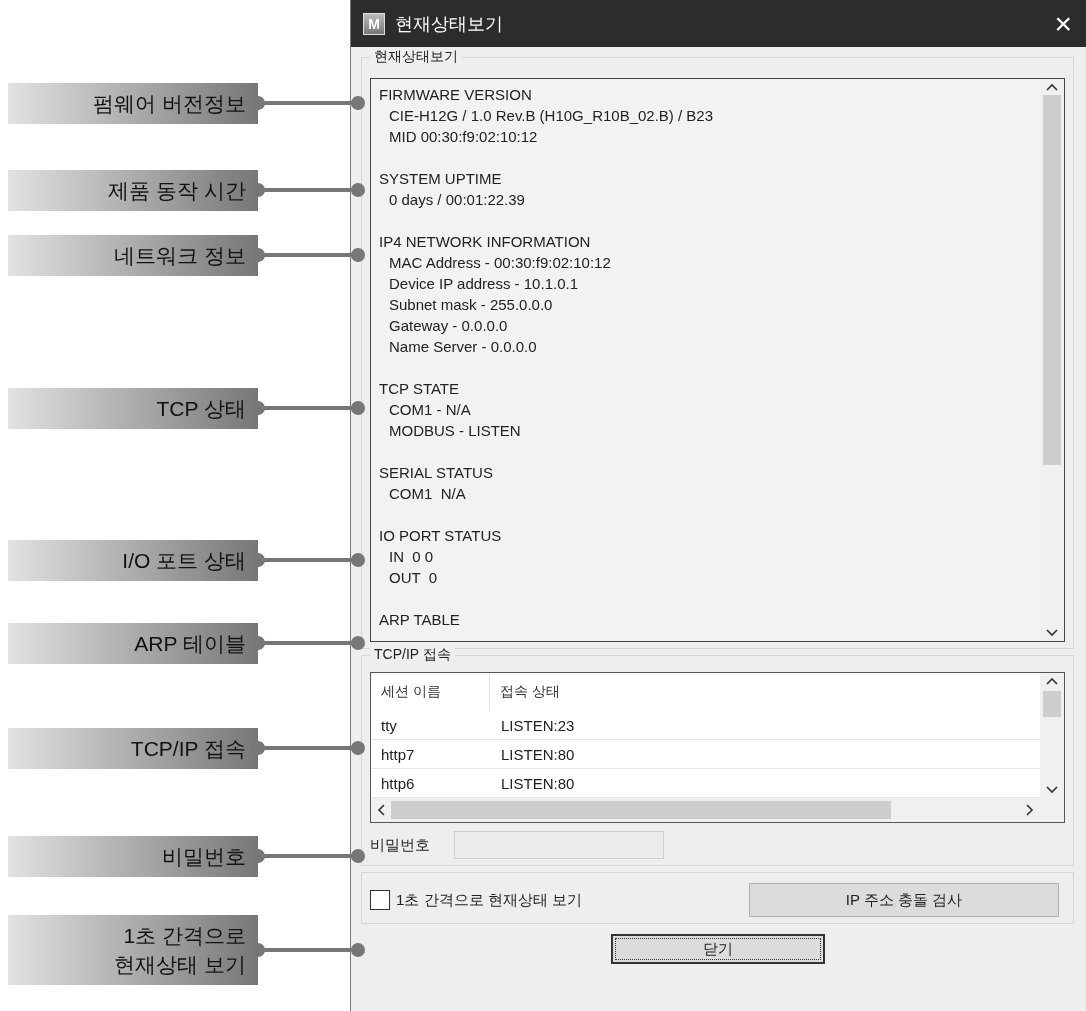 The width and height of the screenshot is (1086, 1011). I want to click on callout-label: 1초 간격으로 현재상태 보기, so click(133, 950).